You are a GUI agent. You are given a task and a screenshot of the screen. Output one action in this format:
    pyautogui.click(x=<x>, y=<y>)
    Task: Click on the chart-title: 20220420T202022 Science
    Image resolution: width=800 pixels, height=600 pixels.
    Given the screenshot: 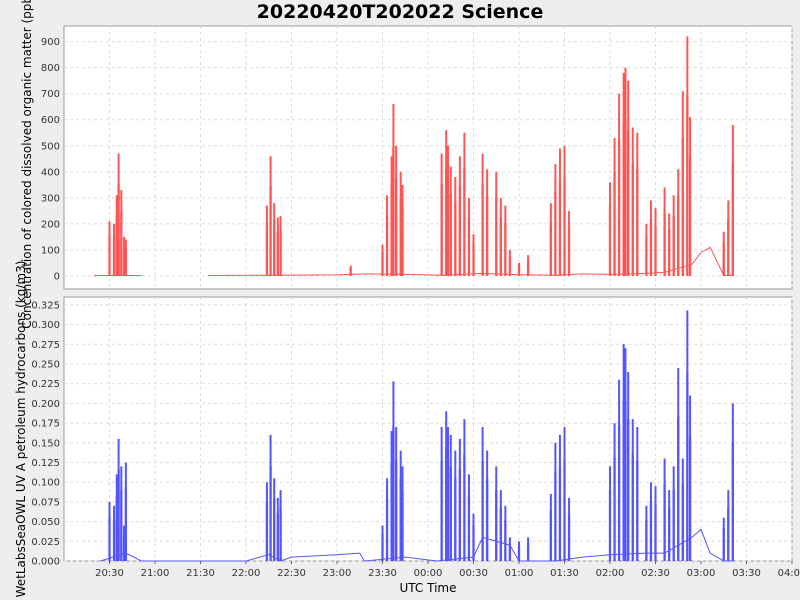 What is the action you would take?
    pyautogui.click(x=400, y=12)
    